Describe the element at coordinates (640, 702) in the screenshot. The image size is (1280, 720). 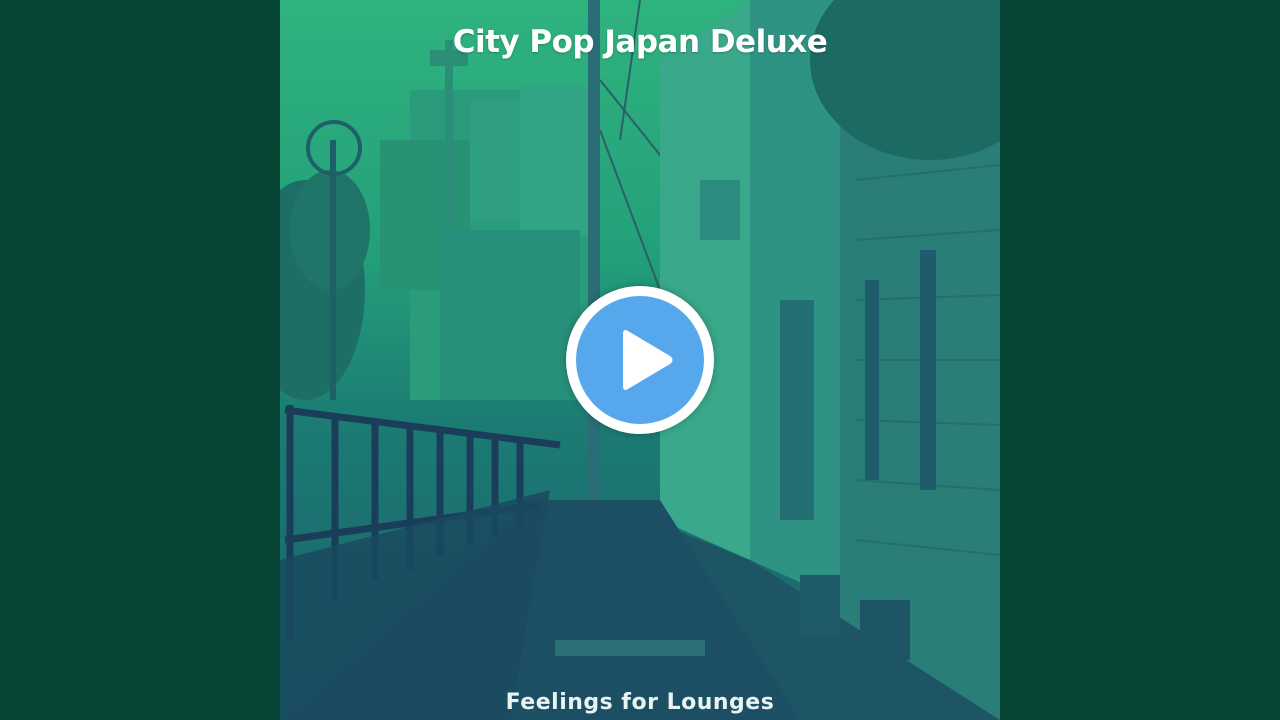
I see `track-title: Feelings for Lounges` at that location.